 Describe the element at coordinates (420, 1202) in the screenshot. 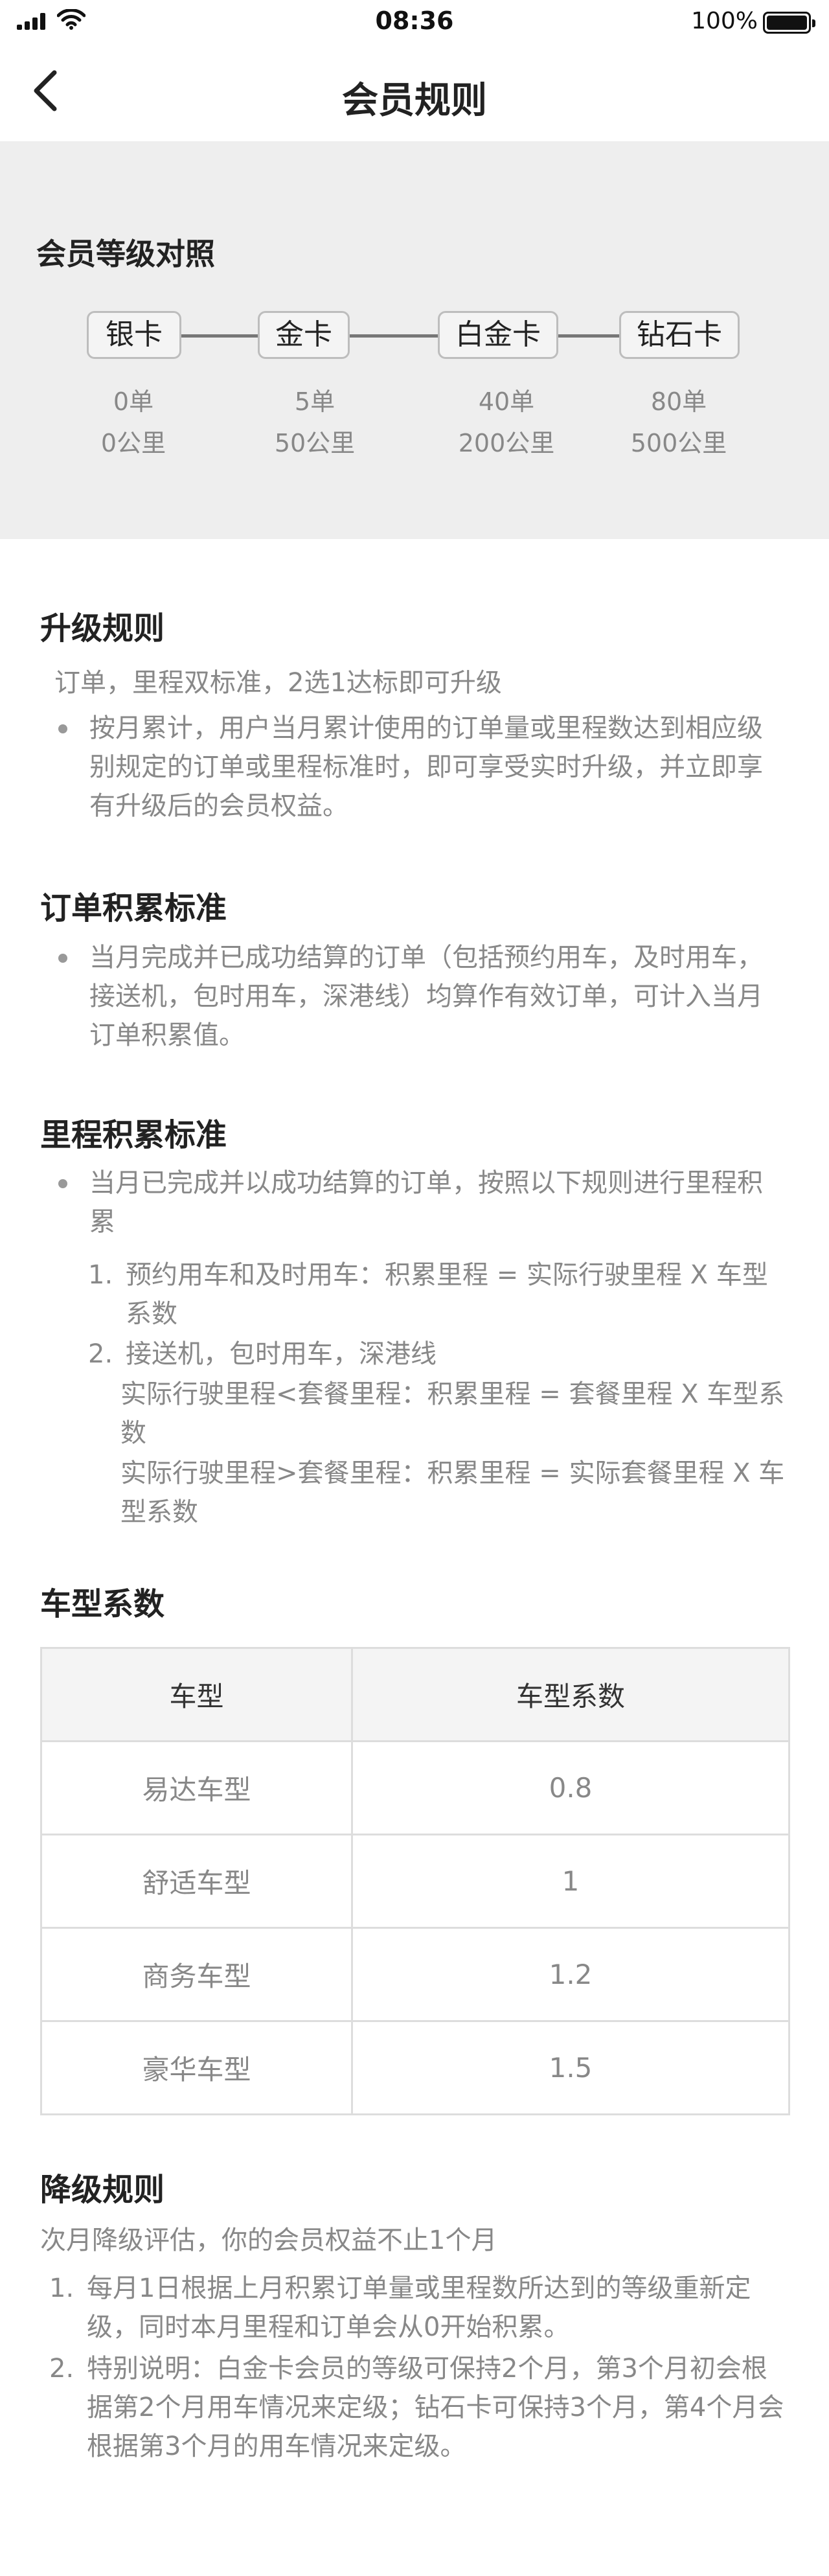

I see `mileage-standard-bullet: 当月已完成并以成功结算的订单，按照以下规则进行里程积累` at that location.